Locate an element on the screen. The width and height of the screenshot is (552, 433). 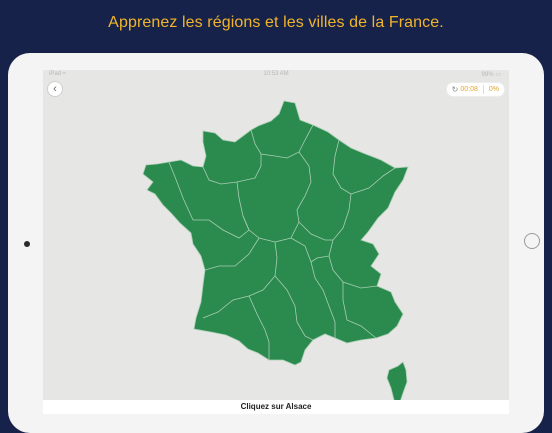
chevron-left-icon: ‹ is located at coordinates (55, 88).